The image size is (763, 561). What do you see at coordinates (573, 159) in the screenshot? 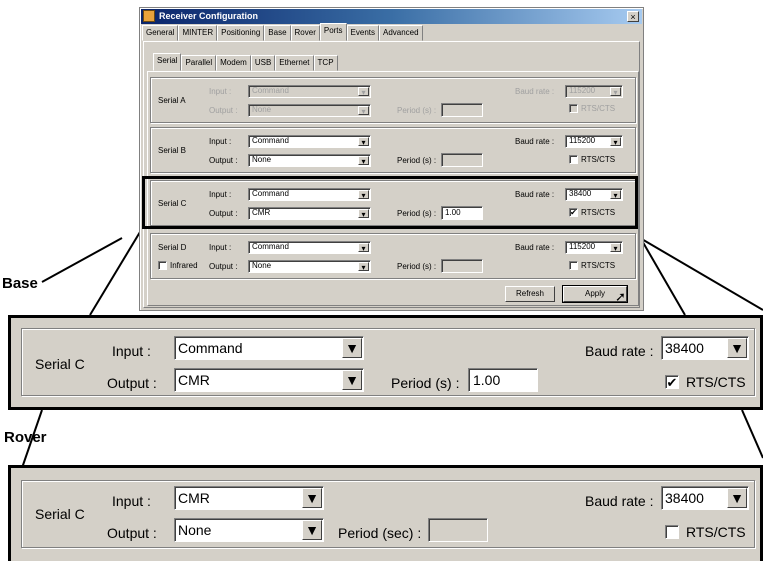
I see `serial-b-rts-checkbox` at bounding box center [573, 159].